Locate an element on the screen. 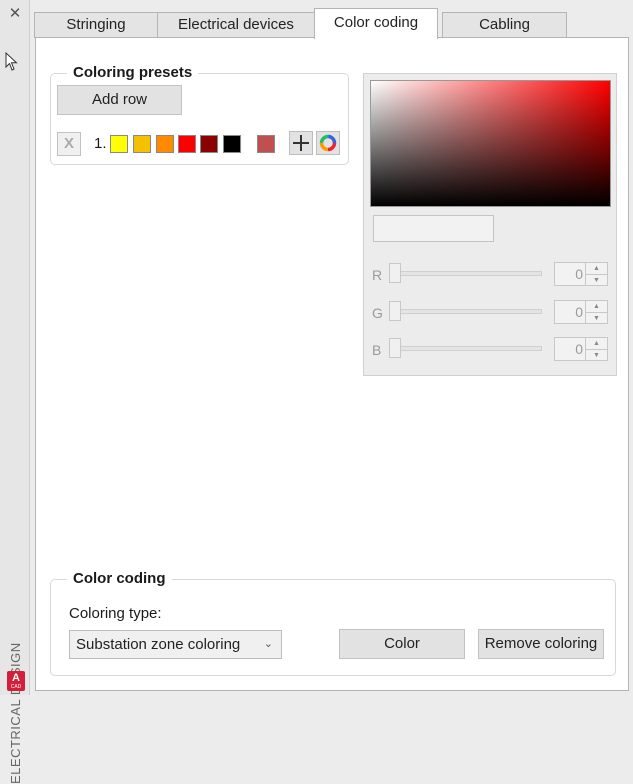 The height and width of the screenshot is (784, 633). blue-value-stepper: 0 ▲ ▼ is located at coordinates (581, 349).